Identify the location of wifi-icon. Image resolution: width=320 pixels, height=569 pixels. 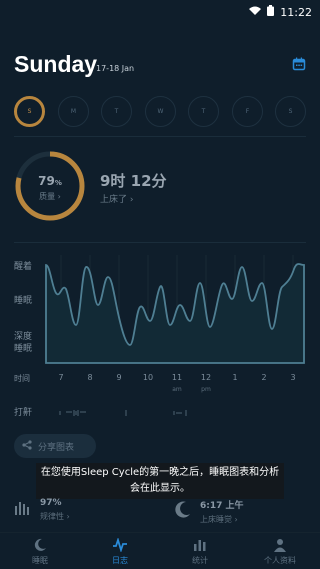
(255, 12).